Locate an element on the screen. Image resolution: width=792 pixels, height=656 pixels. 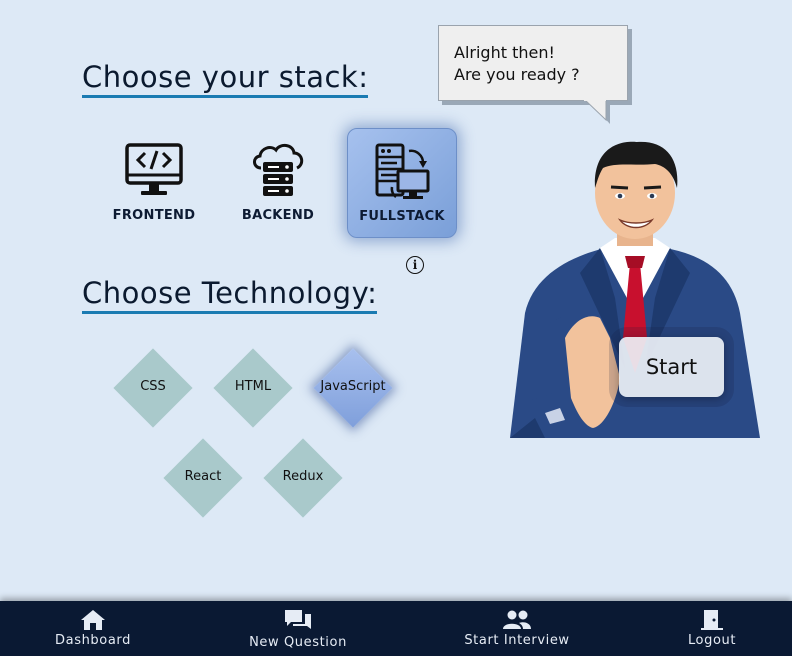
monitor-code-icon is located at coordinates (154, 169).